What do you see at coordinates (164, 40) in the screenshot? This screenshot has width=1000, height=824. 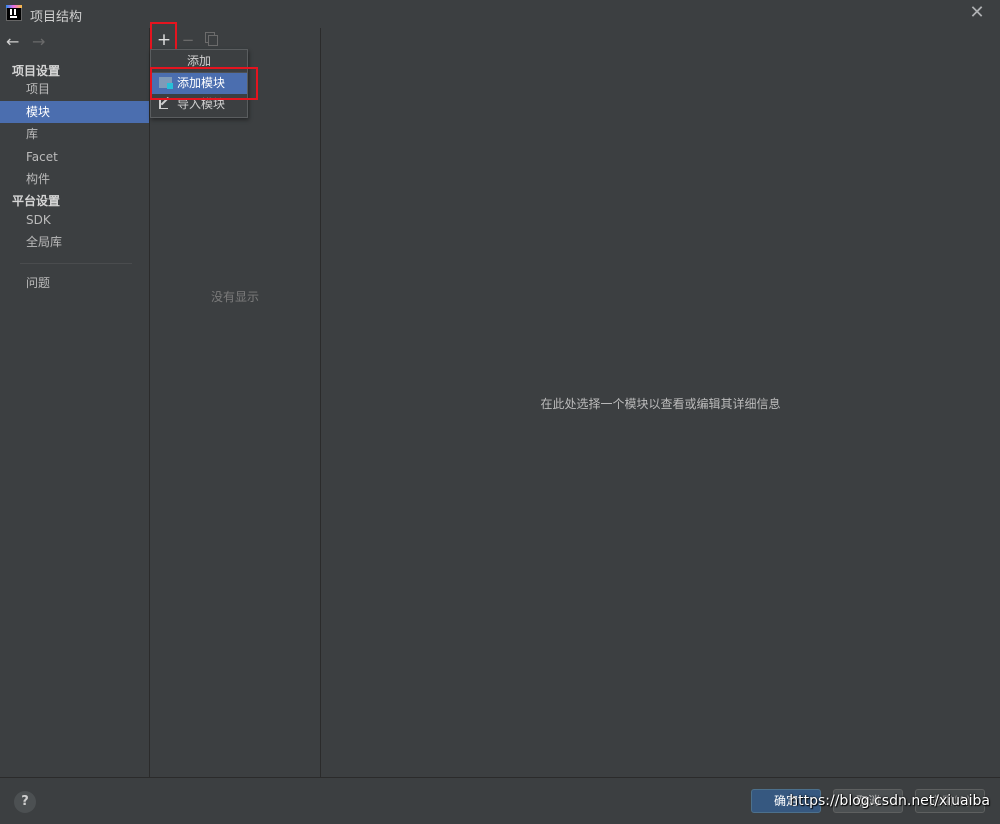 I see `add-icon: +` at bounding box center [164, 40].